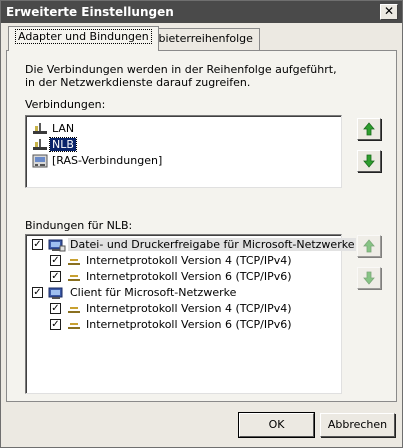 The image size is (403, 448). Describe the element at coordinates (198, 38) in the screenshot. I see `tab-label: Anbieterreihenfolge` at that location.